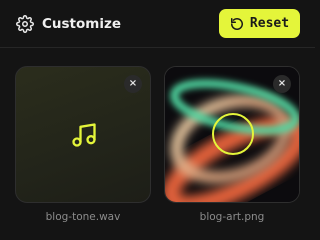 Image resolution: width=320 pixels, height=240 pixels. Describe the element at coordinates (81, 24) in the screenshot. I see `panel-title: Customize` at that location.